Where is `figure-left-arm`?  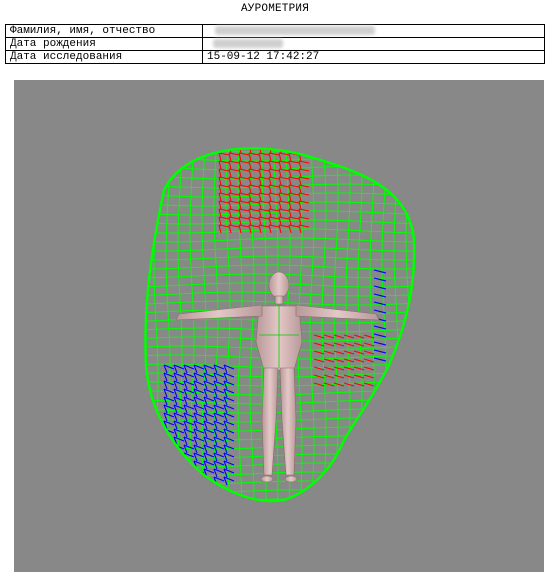 figure-left-arm is located at coordinates (219, 312).